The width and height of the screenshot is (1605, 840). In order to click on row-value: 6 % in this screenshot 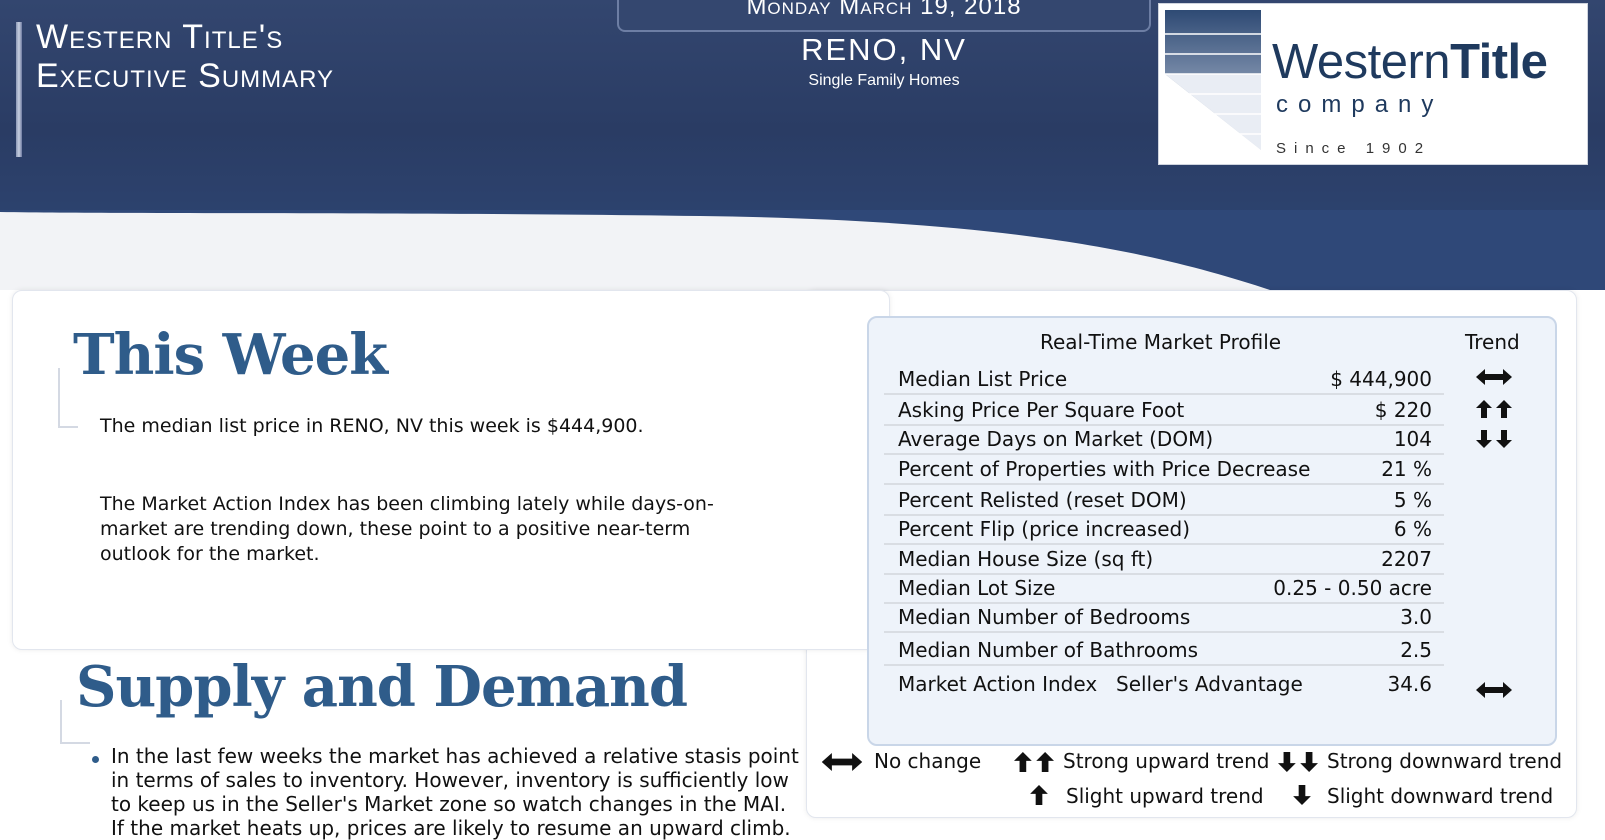, I will do `click(1412, 529)`.